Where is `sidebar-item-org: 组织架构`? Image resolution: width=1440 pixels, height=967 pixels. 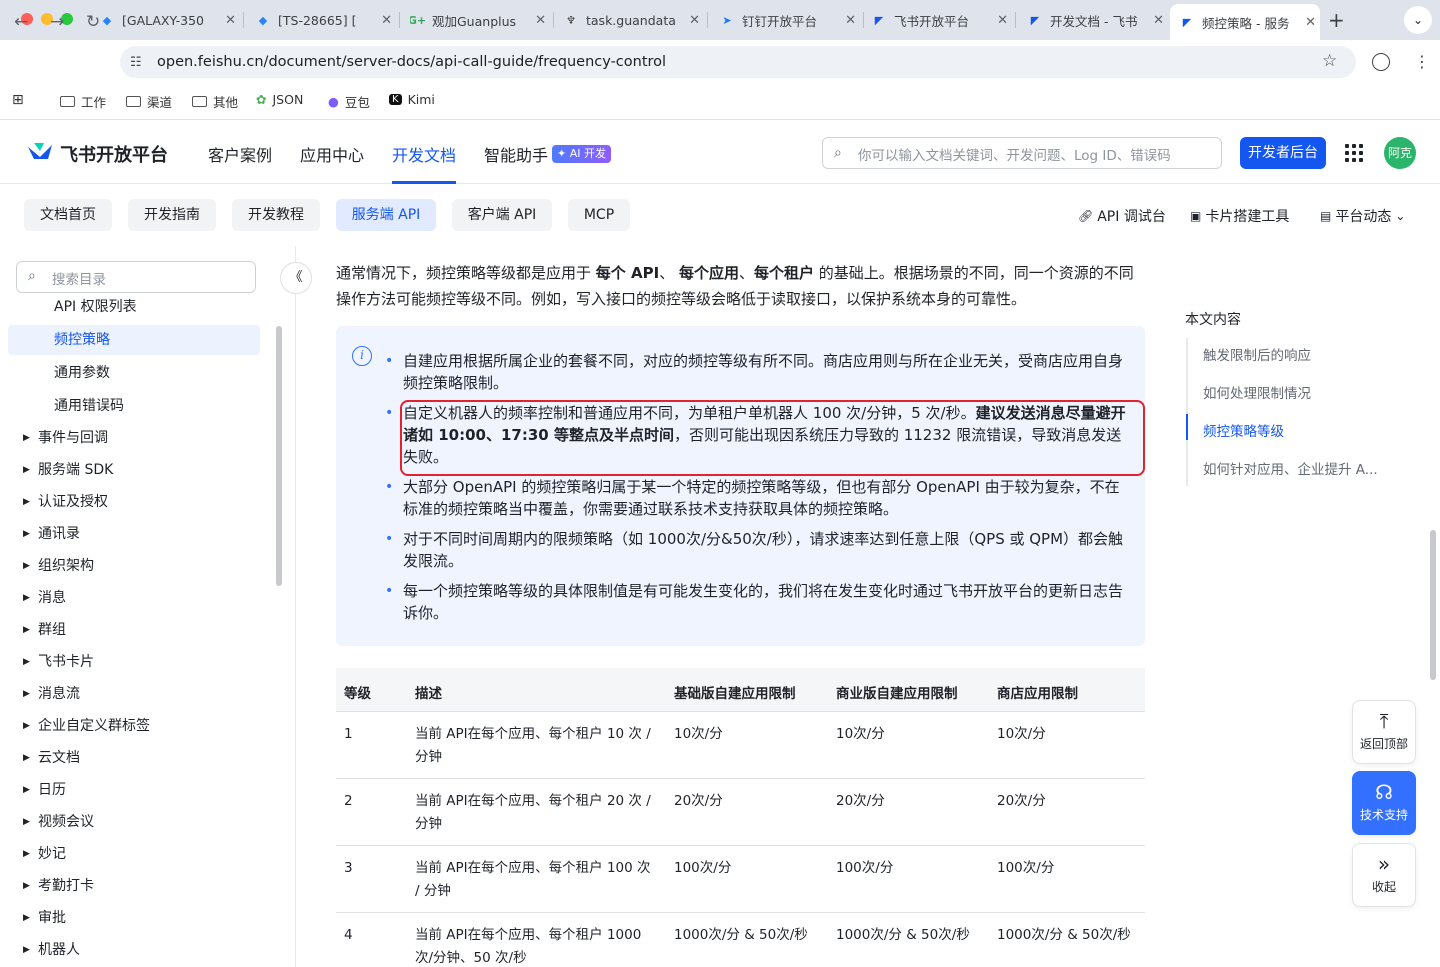
sidebar-item-org: 组织架构 is located at coordinates (66, 566).